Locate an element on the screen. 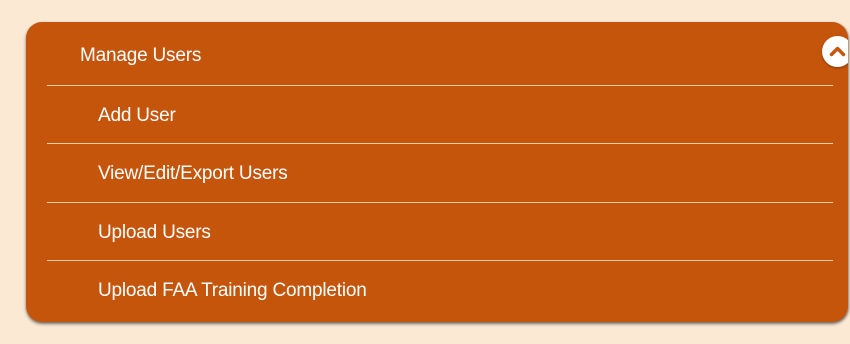 The width and height of the screenshot is (850, 344). collapse-toggle-button is located at coordinates (835, 51).